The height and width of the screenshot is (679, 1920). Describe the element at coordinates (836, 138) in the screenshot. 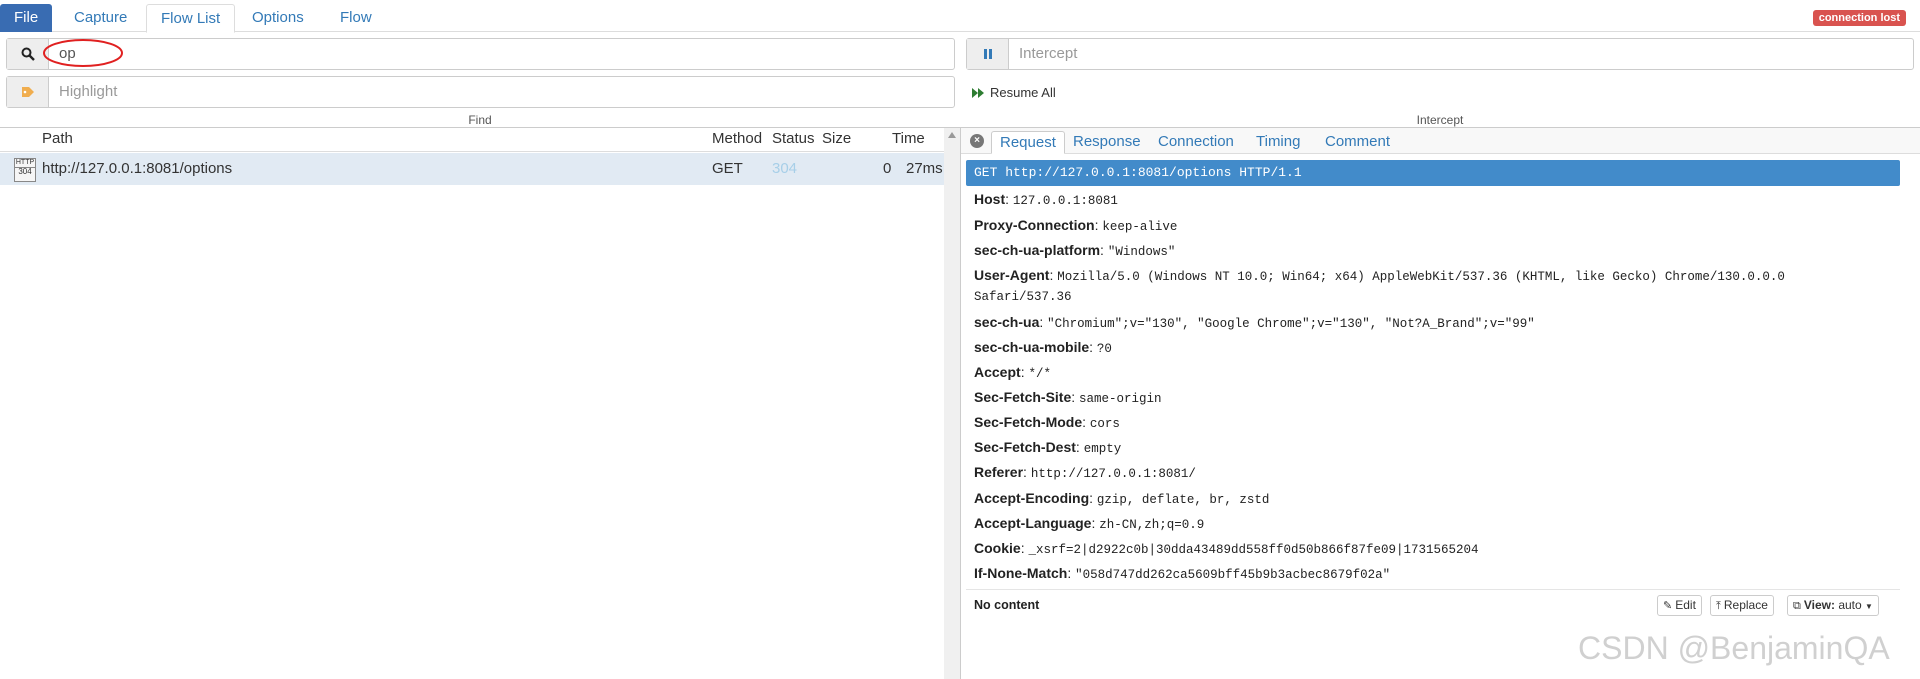

I see `column-size: Size` at that location.